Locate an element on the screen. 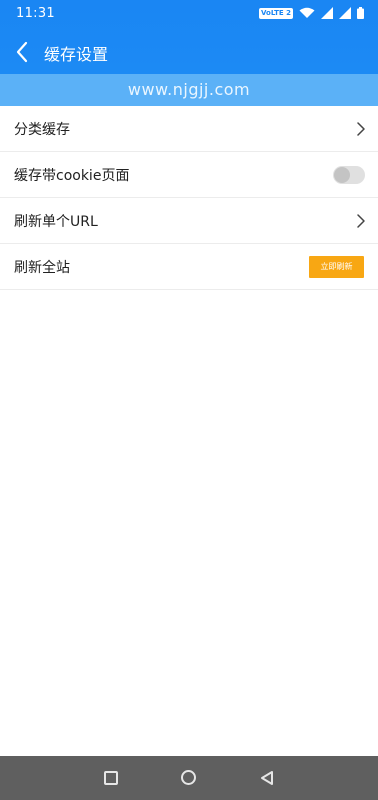 This screenshot has height=800, width=378. home-circle-icon is located at coordinates (188, 777).